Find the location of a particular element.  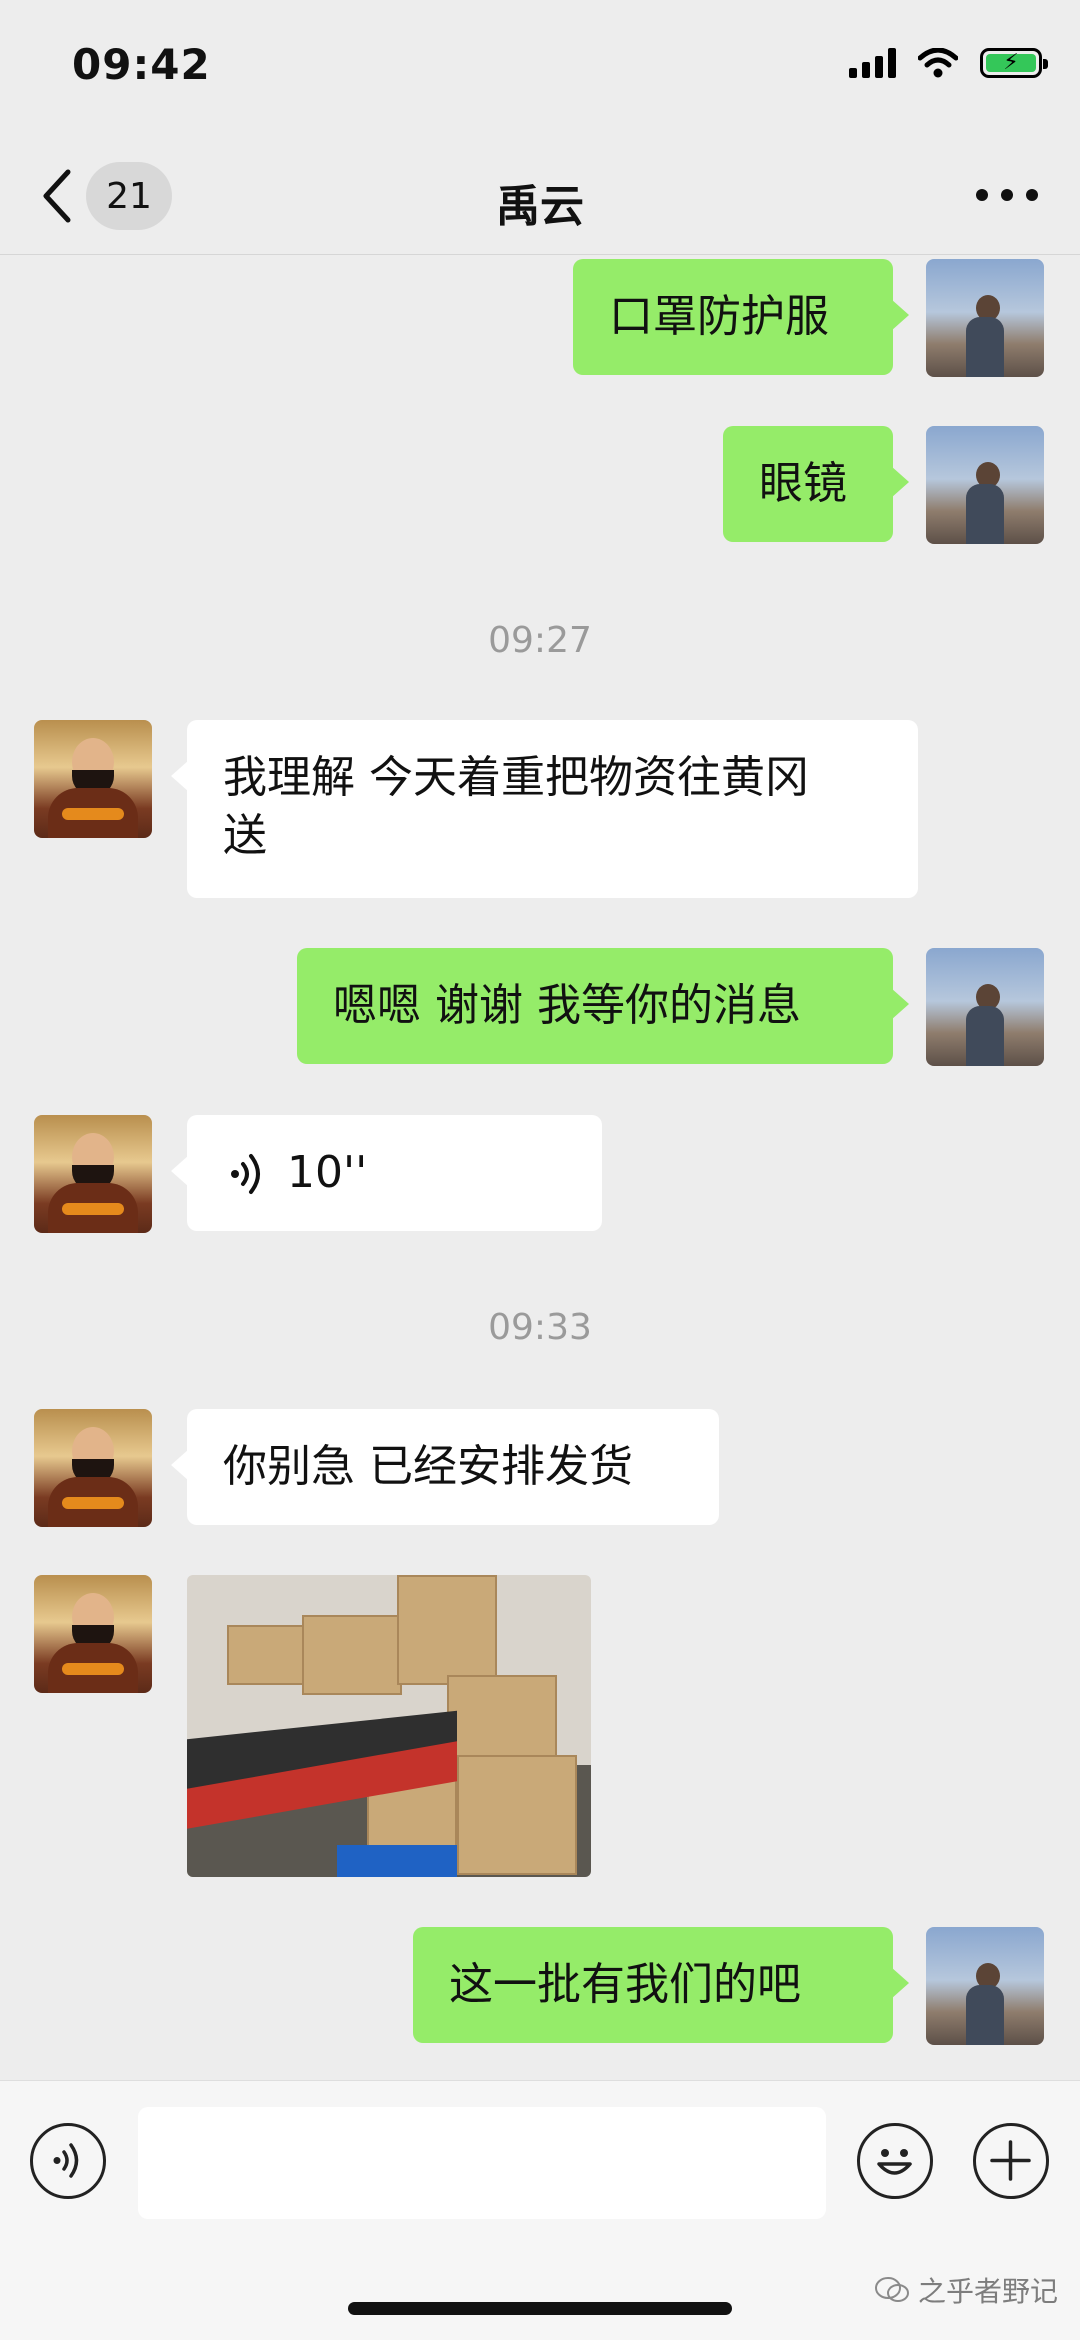

status-icons: ⚡ is located at coordinates (948, 63).